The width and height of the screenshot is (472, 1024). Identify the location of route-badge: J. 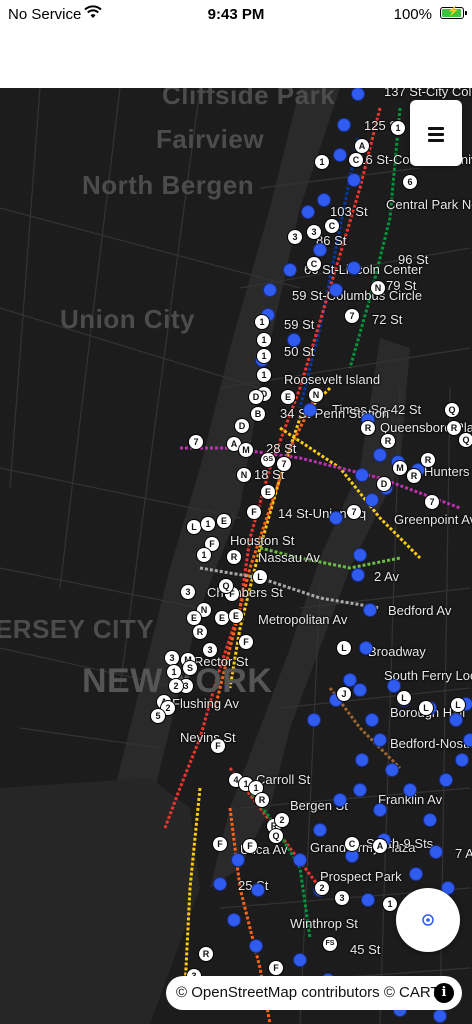
(344, 694).